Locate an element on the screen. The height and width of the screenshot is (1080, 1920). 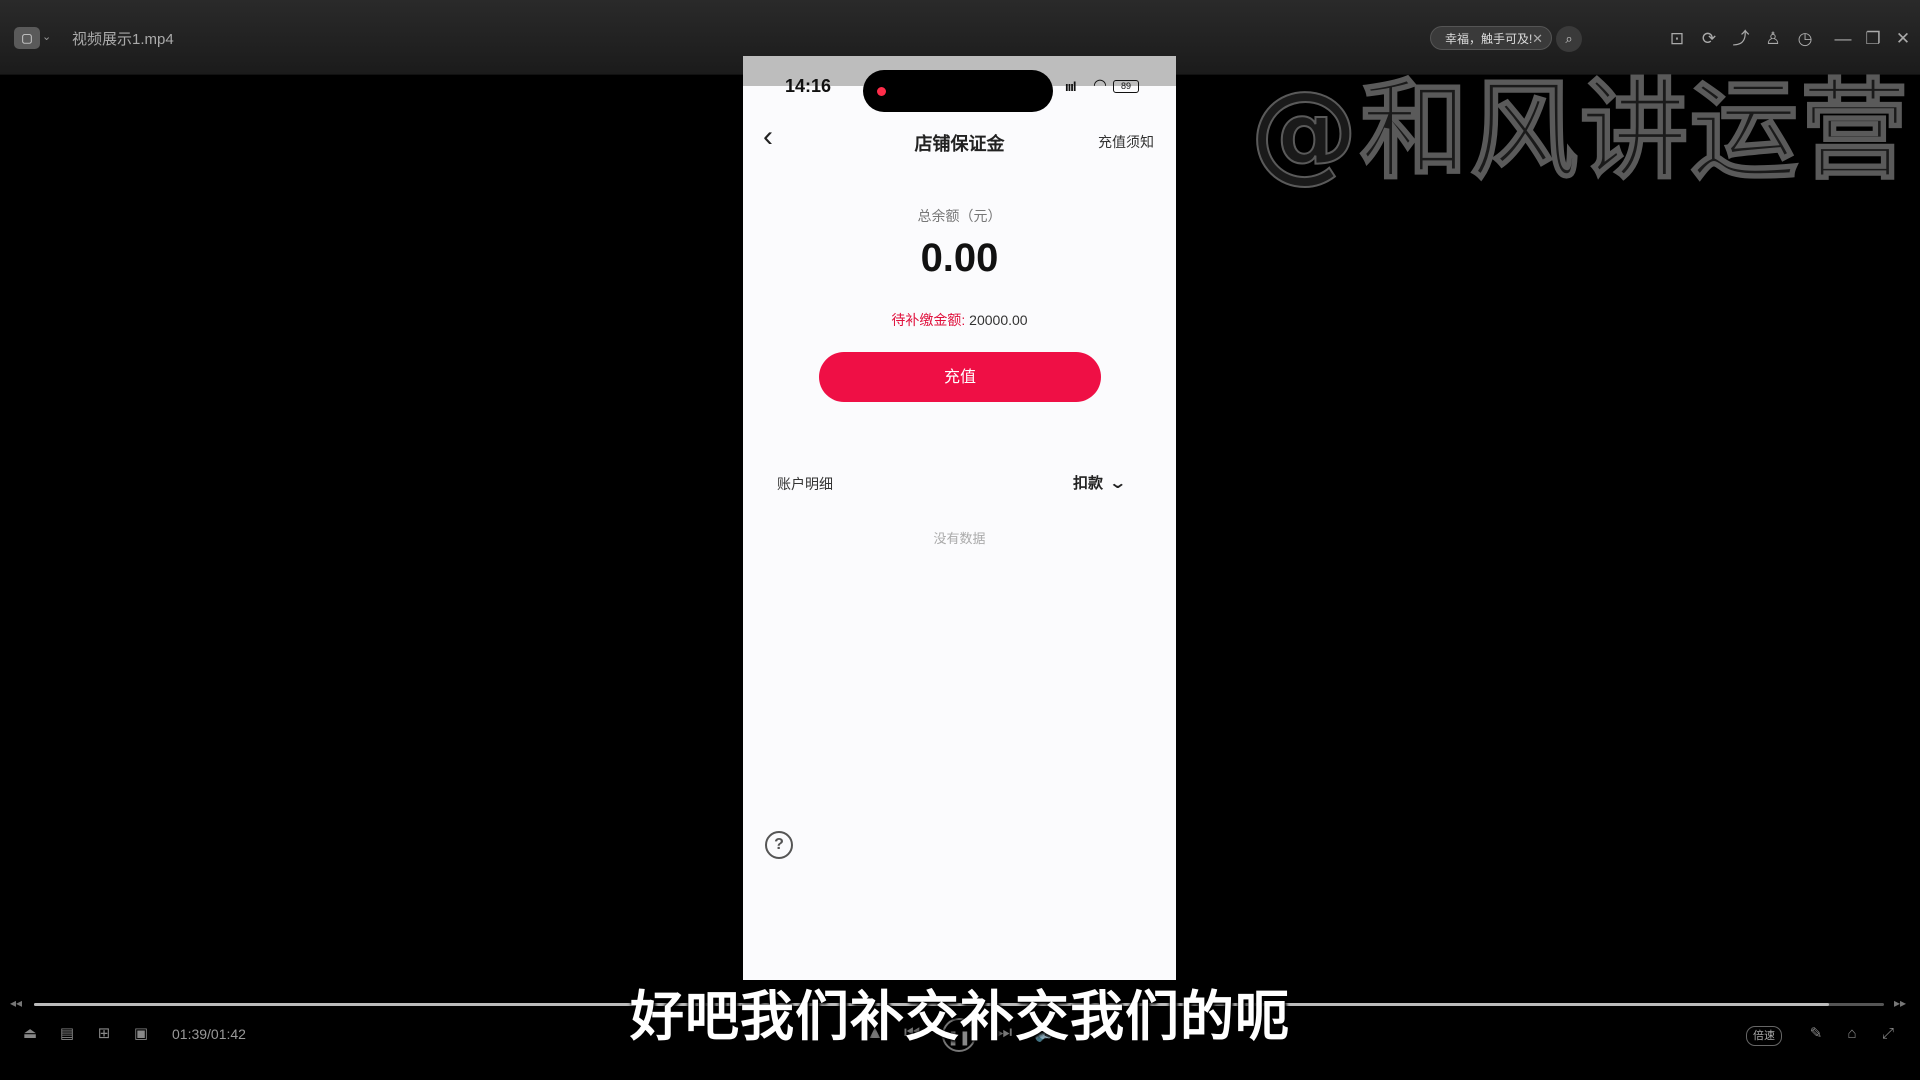
battery-icon: 89 is located at coordinates (1126, 86).